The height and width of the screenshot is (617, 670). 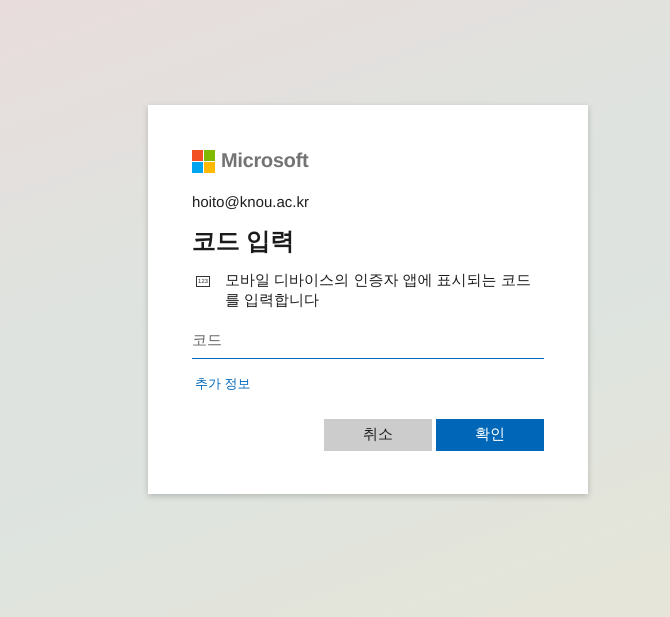 What do you see at coordinates (244, 242) in the screenshot?
I see `page-title: 코드 입력` at bounding box center [244, 242].